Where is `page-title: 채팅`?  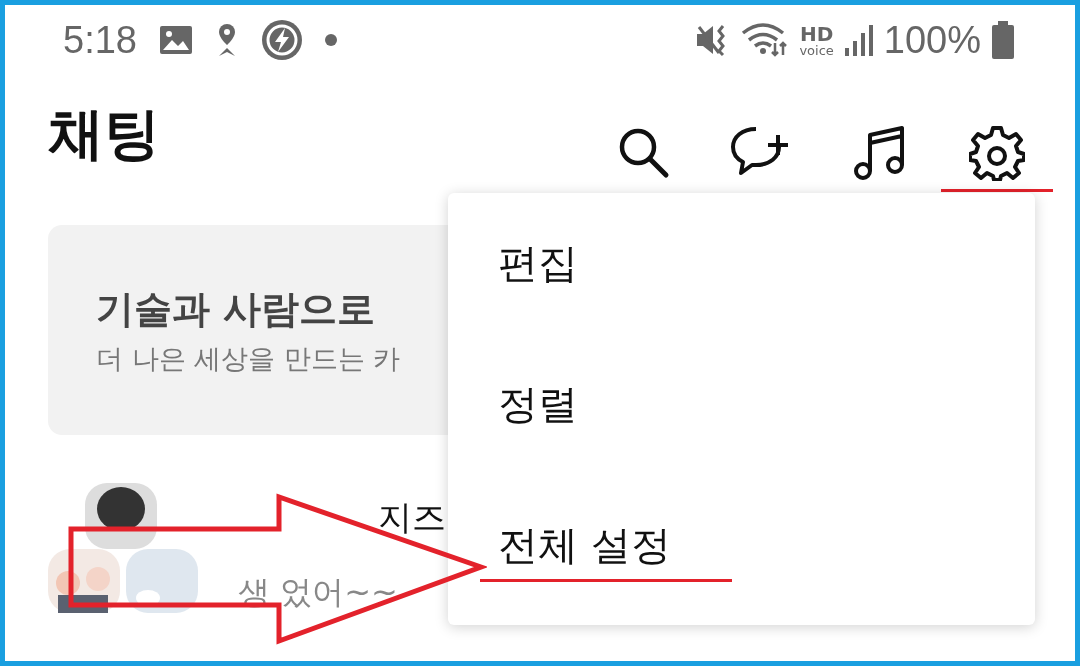
page-title: 채팅 is located at coordinates (104, 134).